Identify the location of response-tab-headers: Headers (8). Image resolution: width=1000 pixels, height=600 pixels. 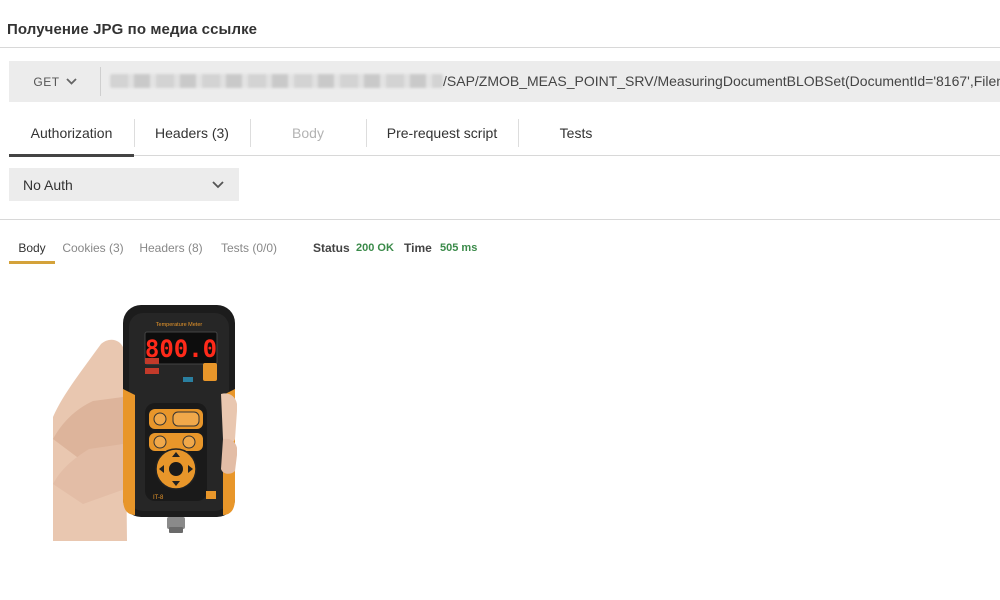
(171, 248).